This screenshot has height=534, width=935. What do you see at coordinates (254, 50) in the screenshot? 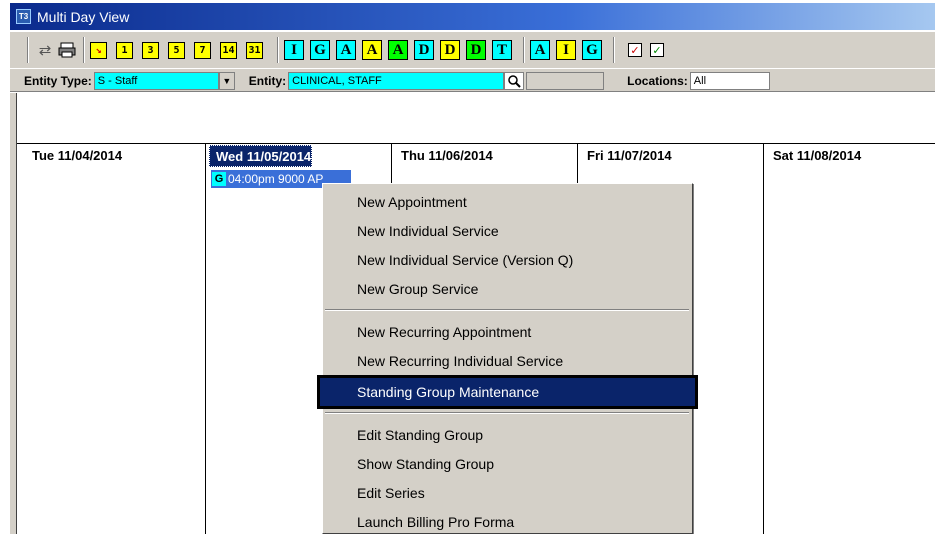
I see `view-31-day-button: 31` at bounding box center [254, 50].